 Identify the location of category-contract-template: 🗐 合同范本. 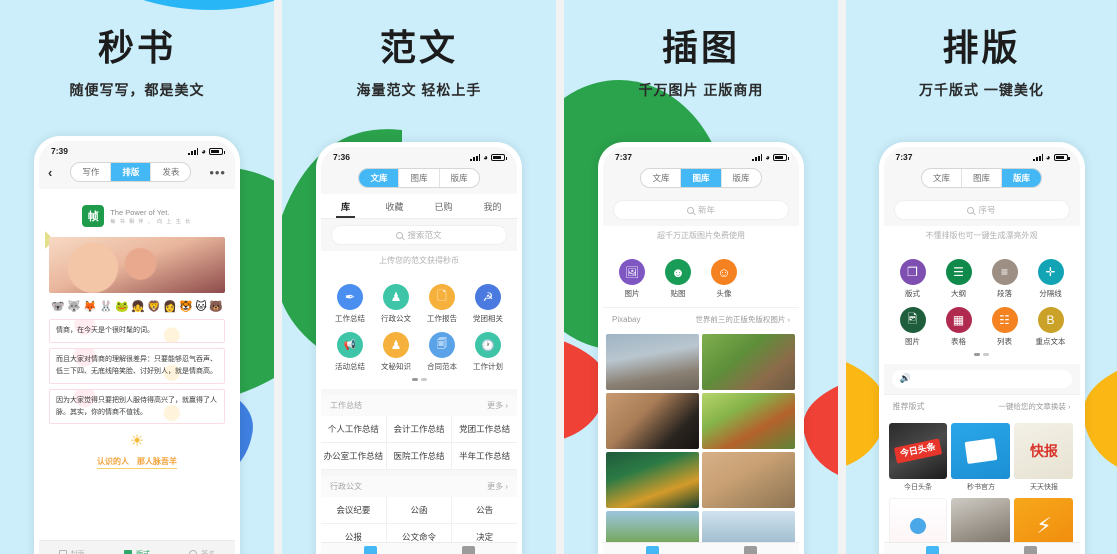
(442, 352).